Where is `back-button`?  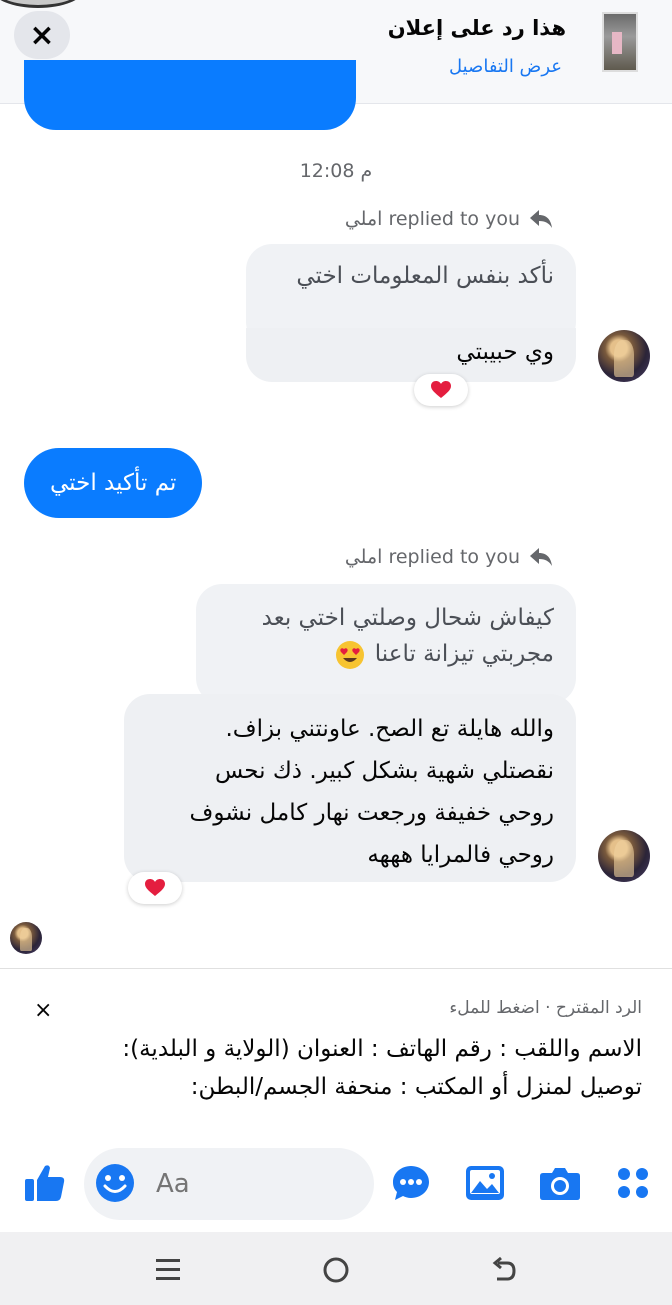 back-button is located at coordinates (504, 1270).